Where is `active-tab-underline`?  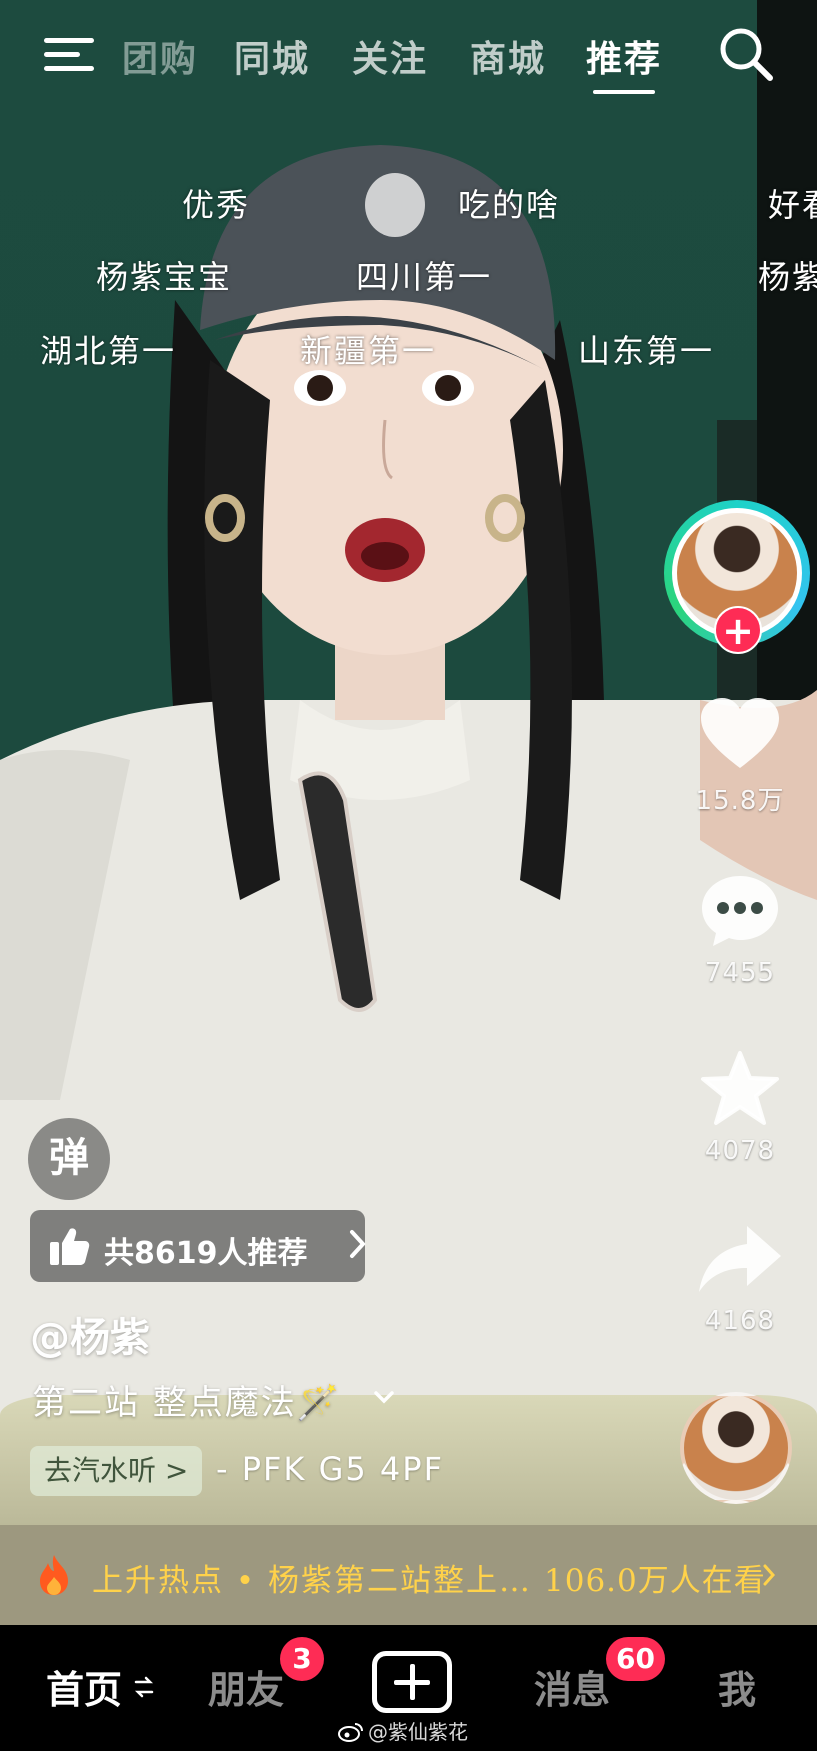
active-tab-underline is located at coordinates (624, 92).